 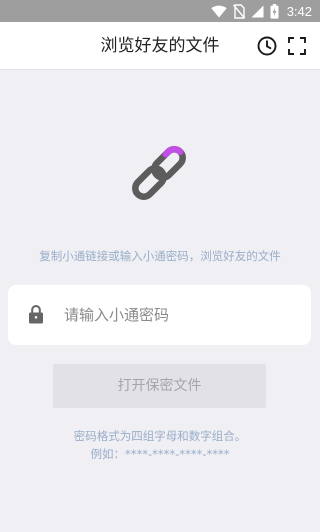 I want to click on lock-icon, so click(x=36, y=314).